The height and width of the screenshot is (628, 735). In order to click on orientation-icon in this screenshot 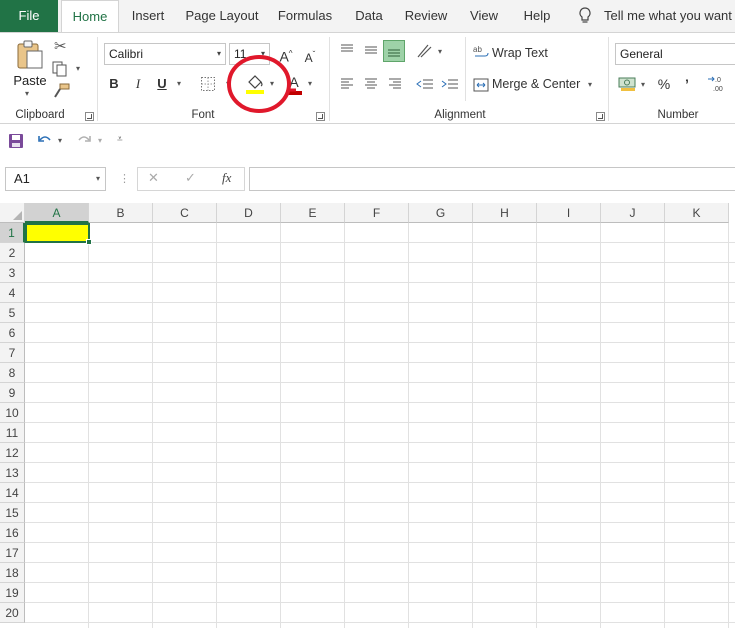, I will do `click(425, 51)`.